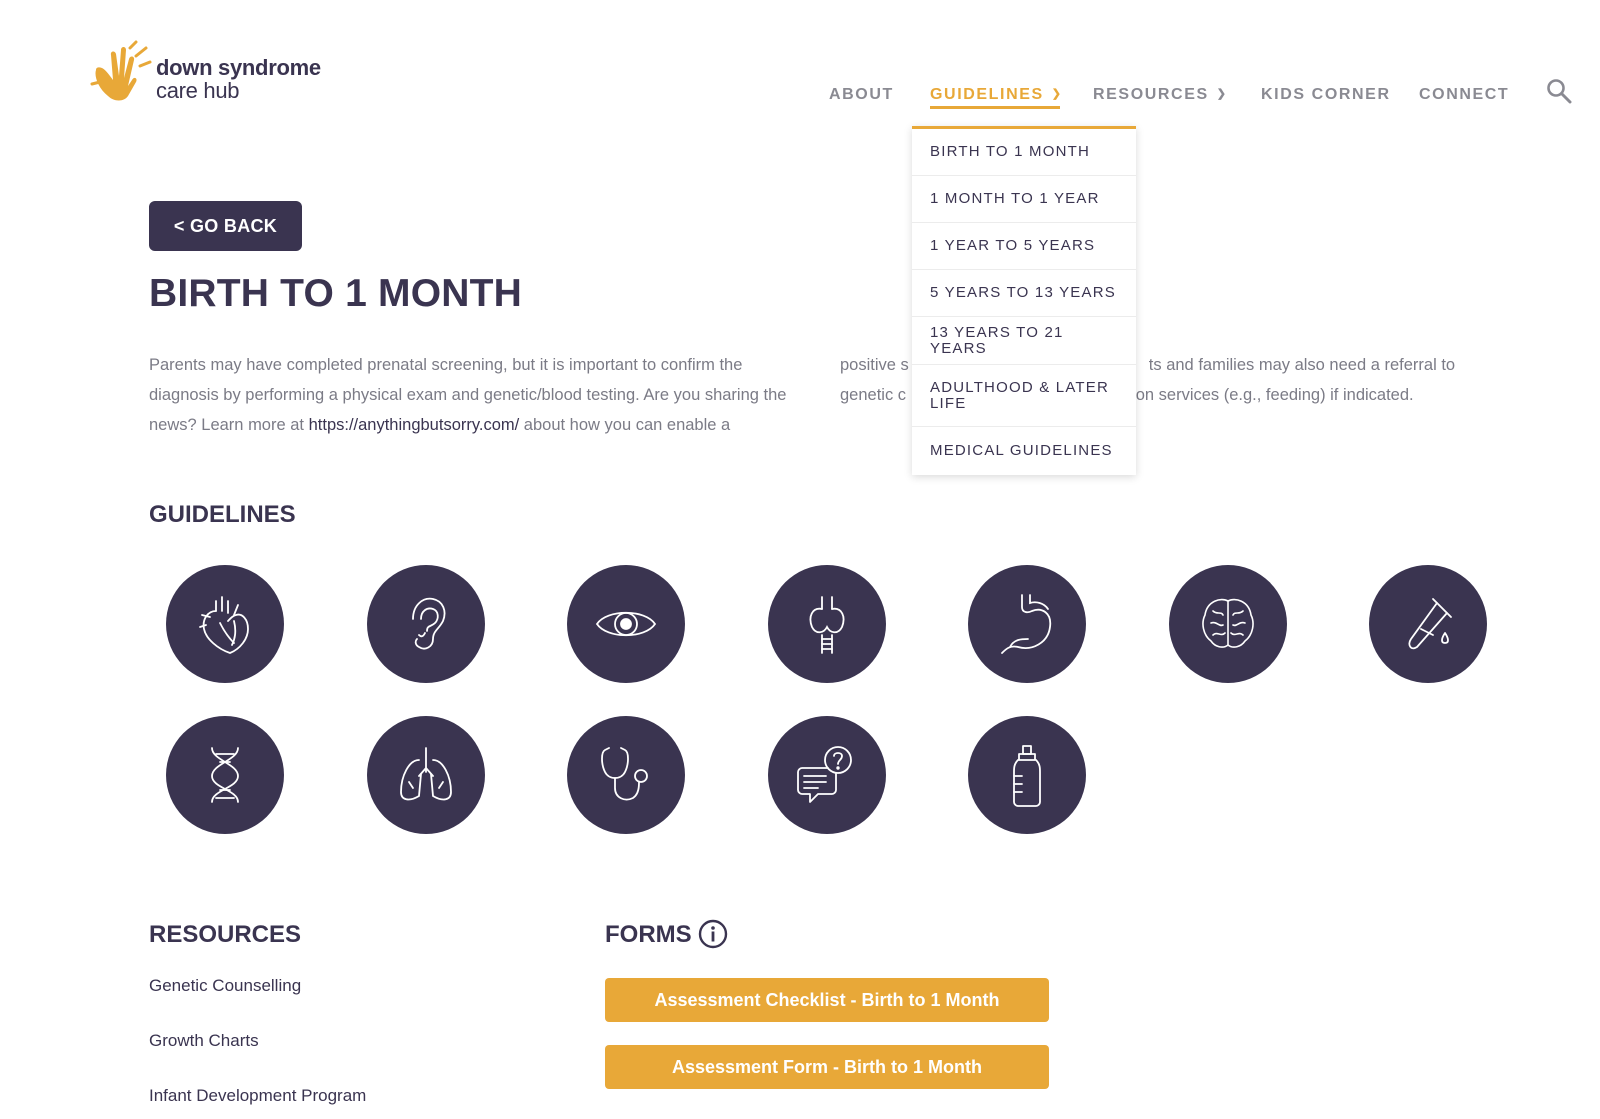 The height and width of the screenshot is (1119, 1600). I want to click on baby-bottle-icon, so click(1027, 776).